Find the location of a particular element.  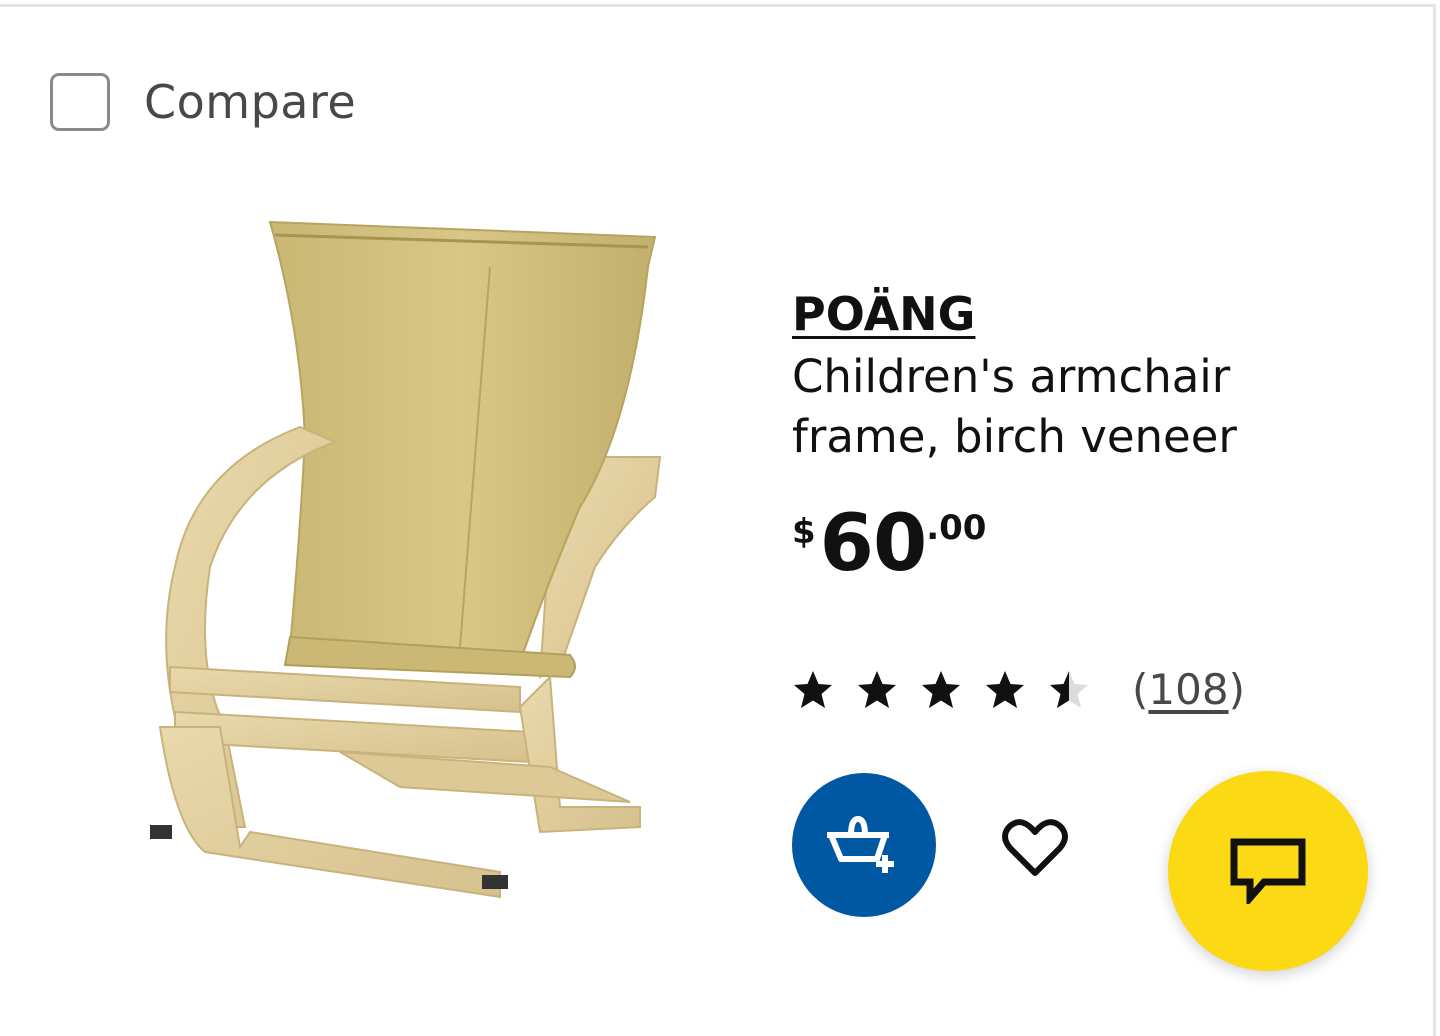

price-currency: $ is located at coordinates (804, 532).